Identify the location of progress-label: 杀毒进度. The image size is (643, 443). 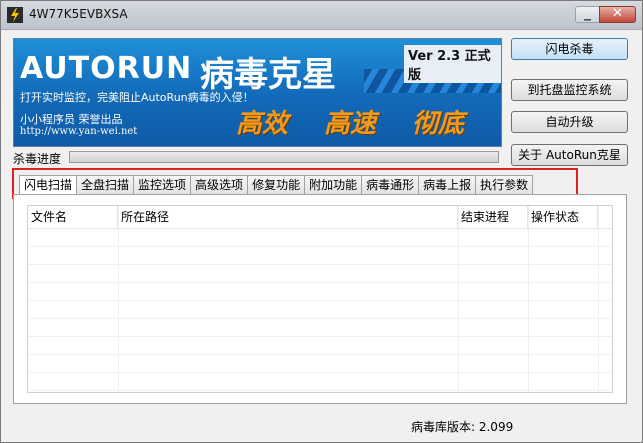
(37, 159).